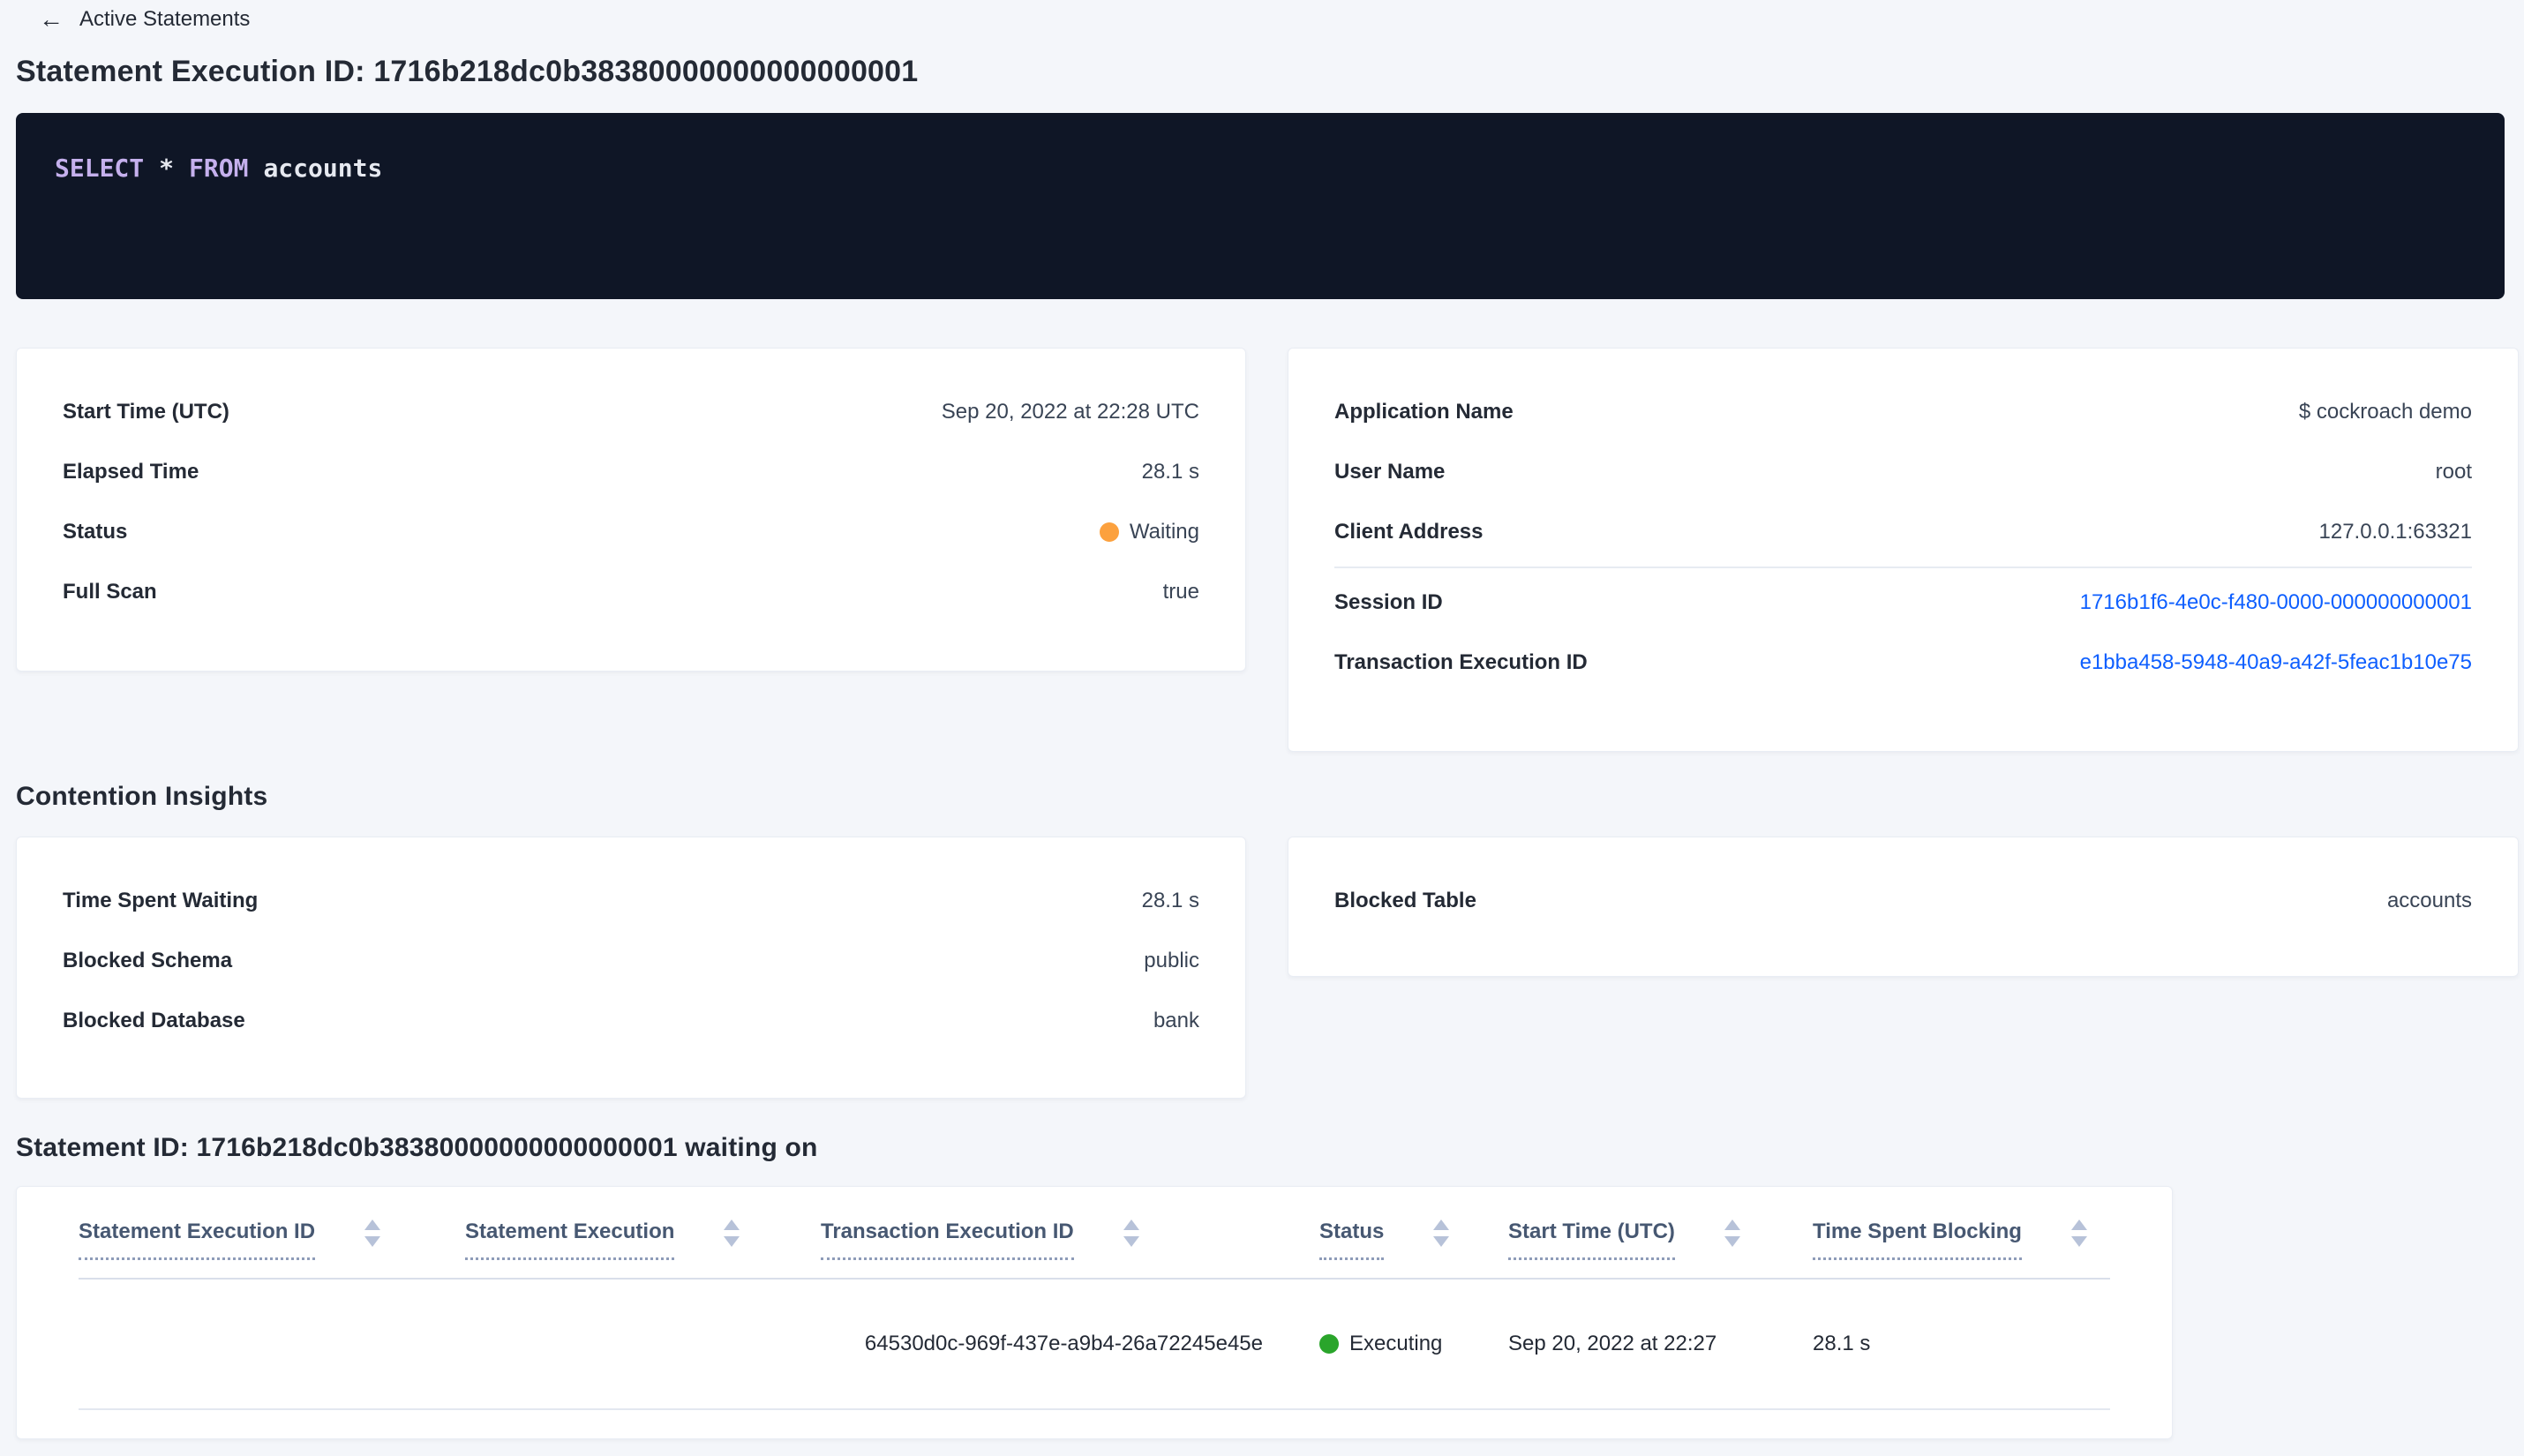 The height and width of the screenshot is (1456, 2524). What do you see at coordinates (2276, 602) in the screenshot?
I see `session-id-link: 1716b1f6-4e0c-f480-0000-000000000001` at bounding box center [2276, 602].